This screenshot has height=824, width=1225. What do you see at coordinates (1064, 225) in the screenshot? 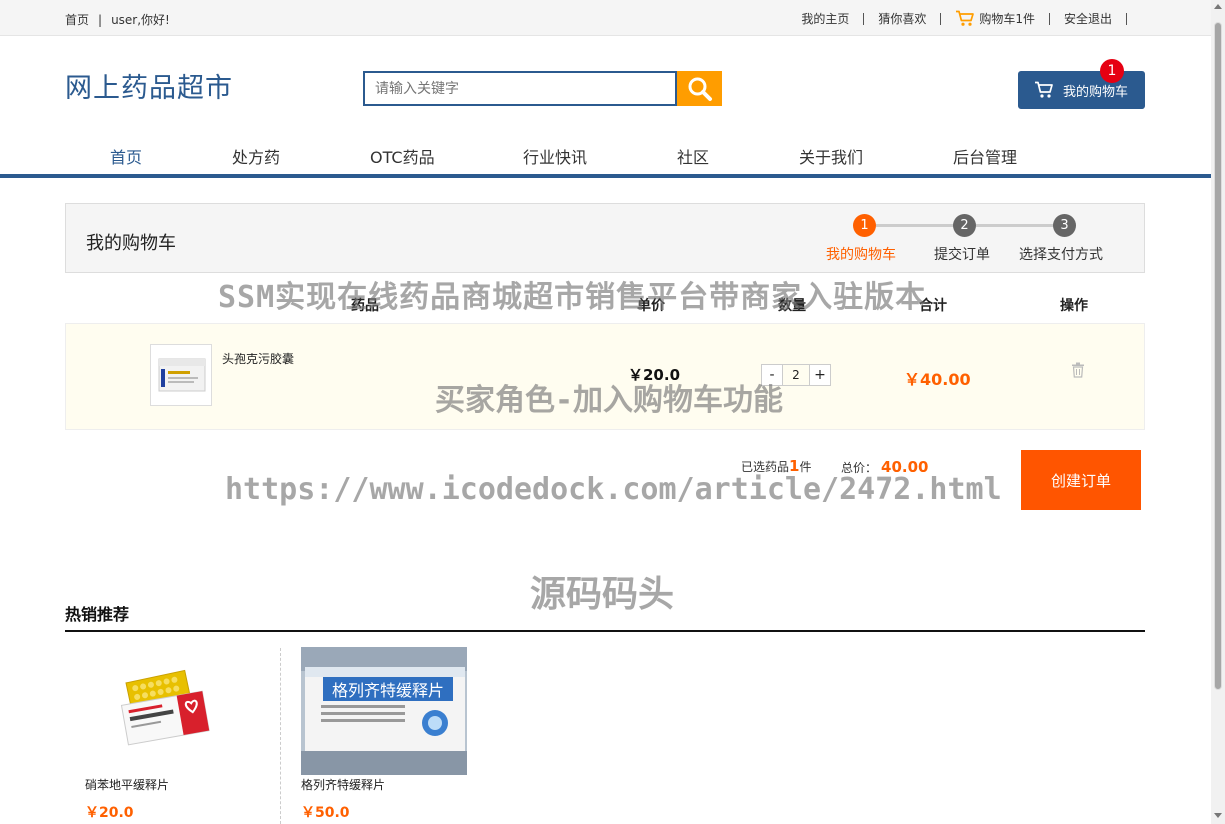
I see `step-3-dot: 3` at bounding box center [1064, 225].